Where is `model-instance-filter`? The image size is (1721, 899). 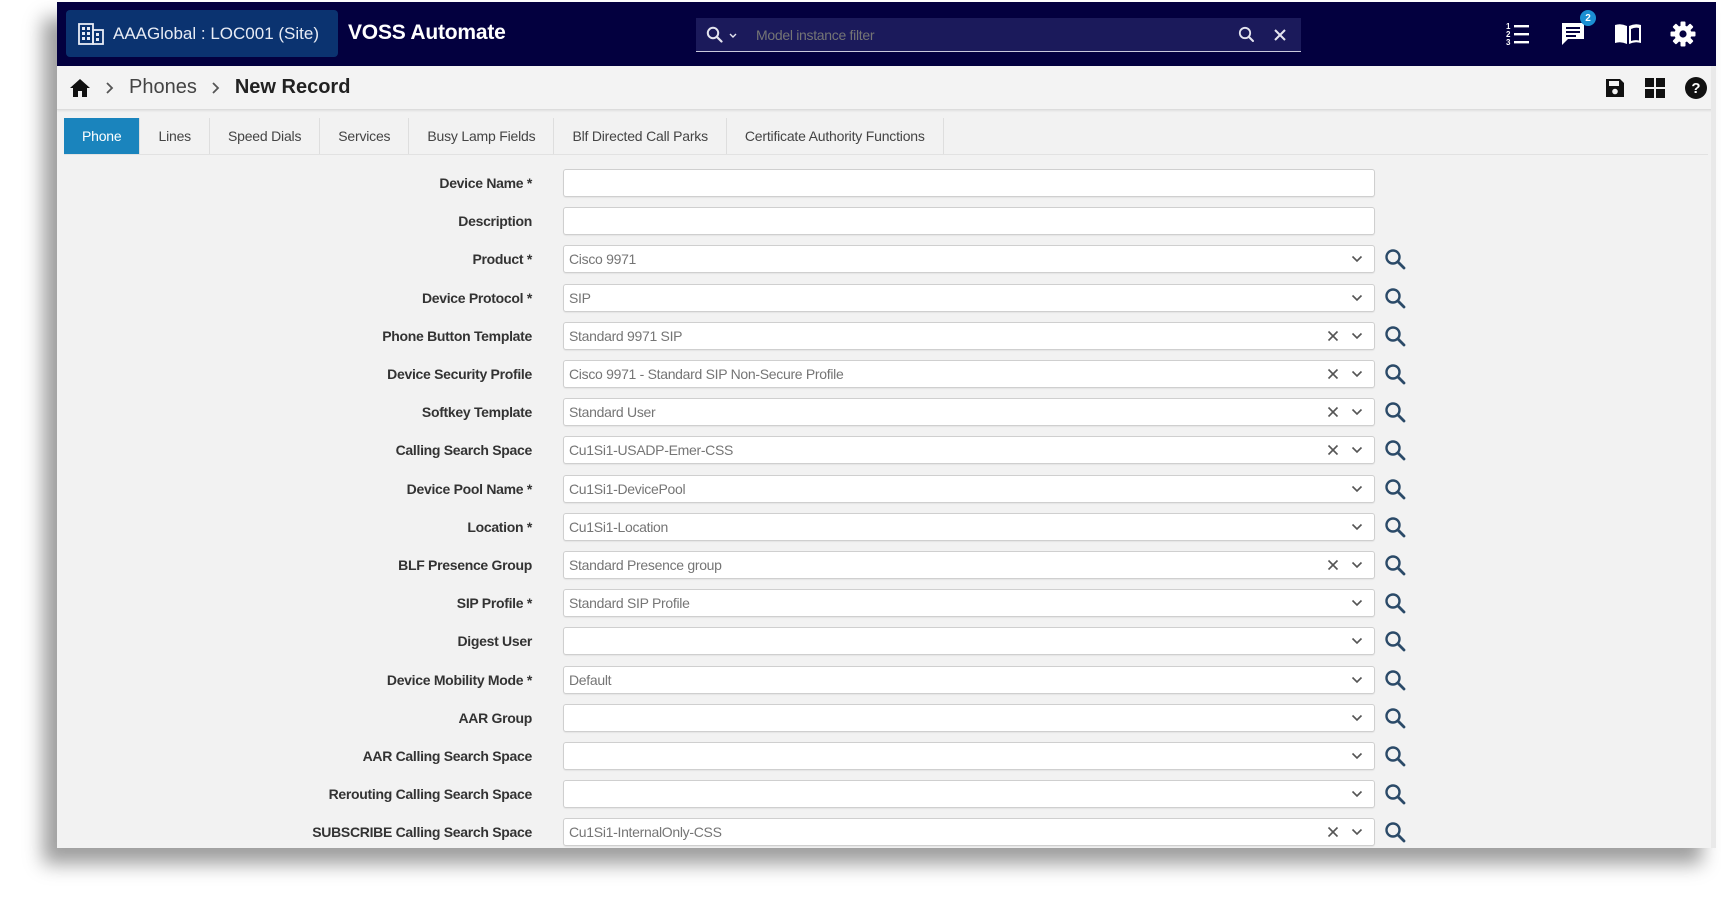 model-instance-filter is located at coordinates (998, 35).